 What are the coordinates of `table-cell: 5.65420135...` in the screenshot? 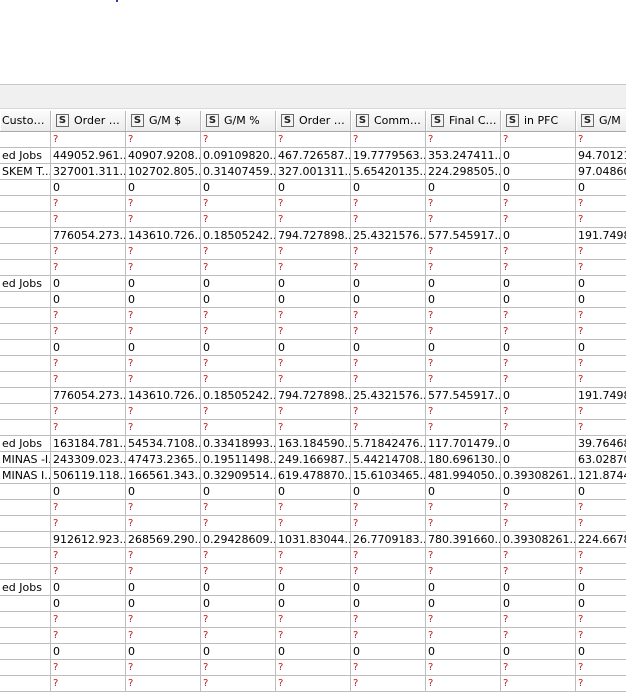 It's located at (388, 171).